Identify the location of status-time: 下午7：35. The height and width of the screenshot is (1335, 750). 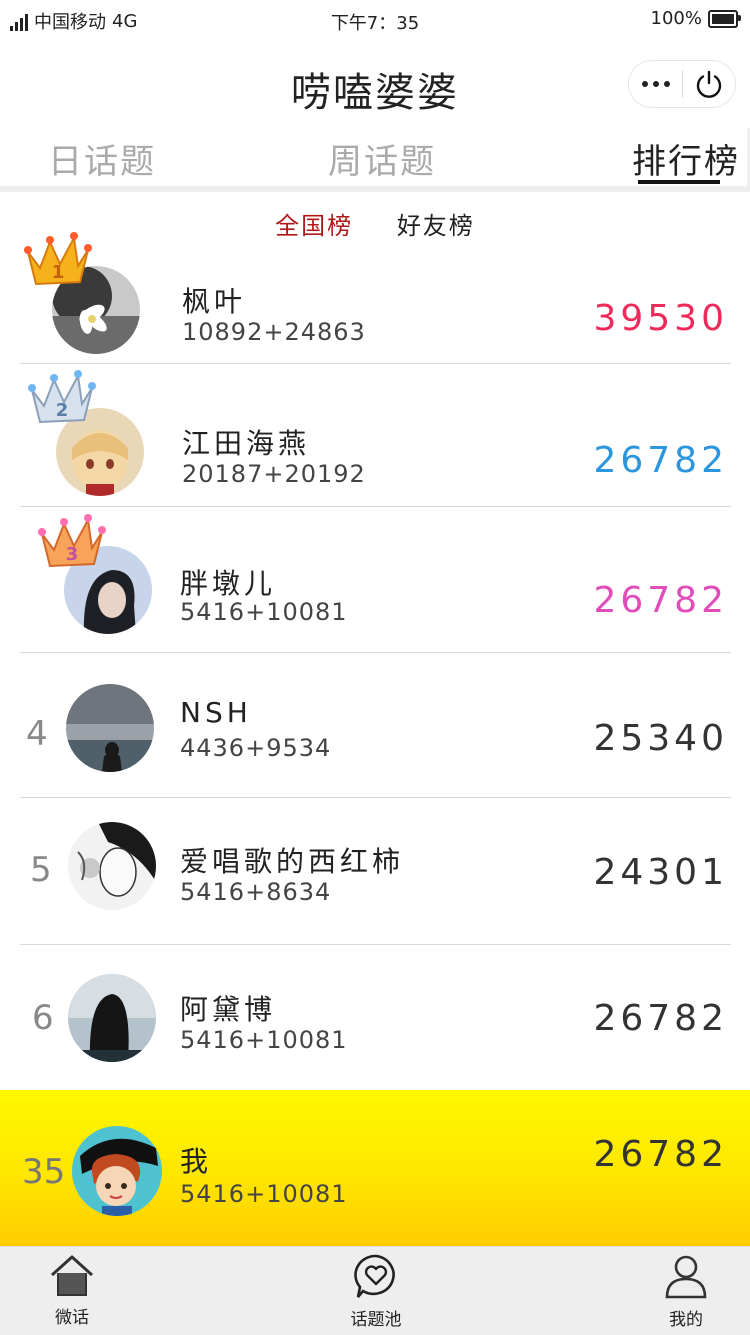
(375, 23).